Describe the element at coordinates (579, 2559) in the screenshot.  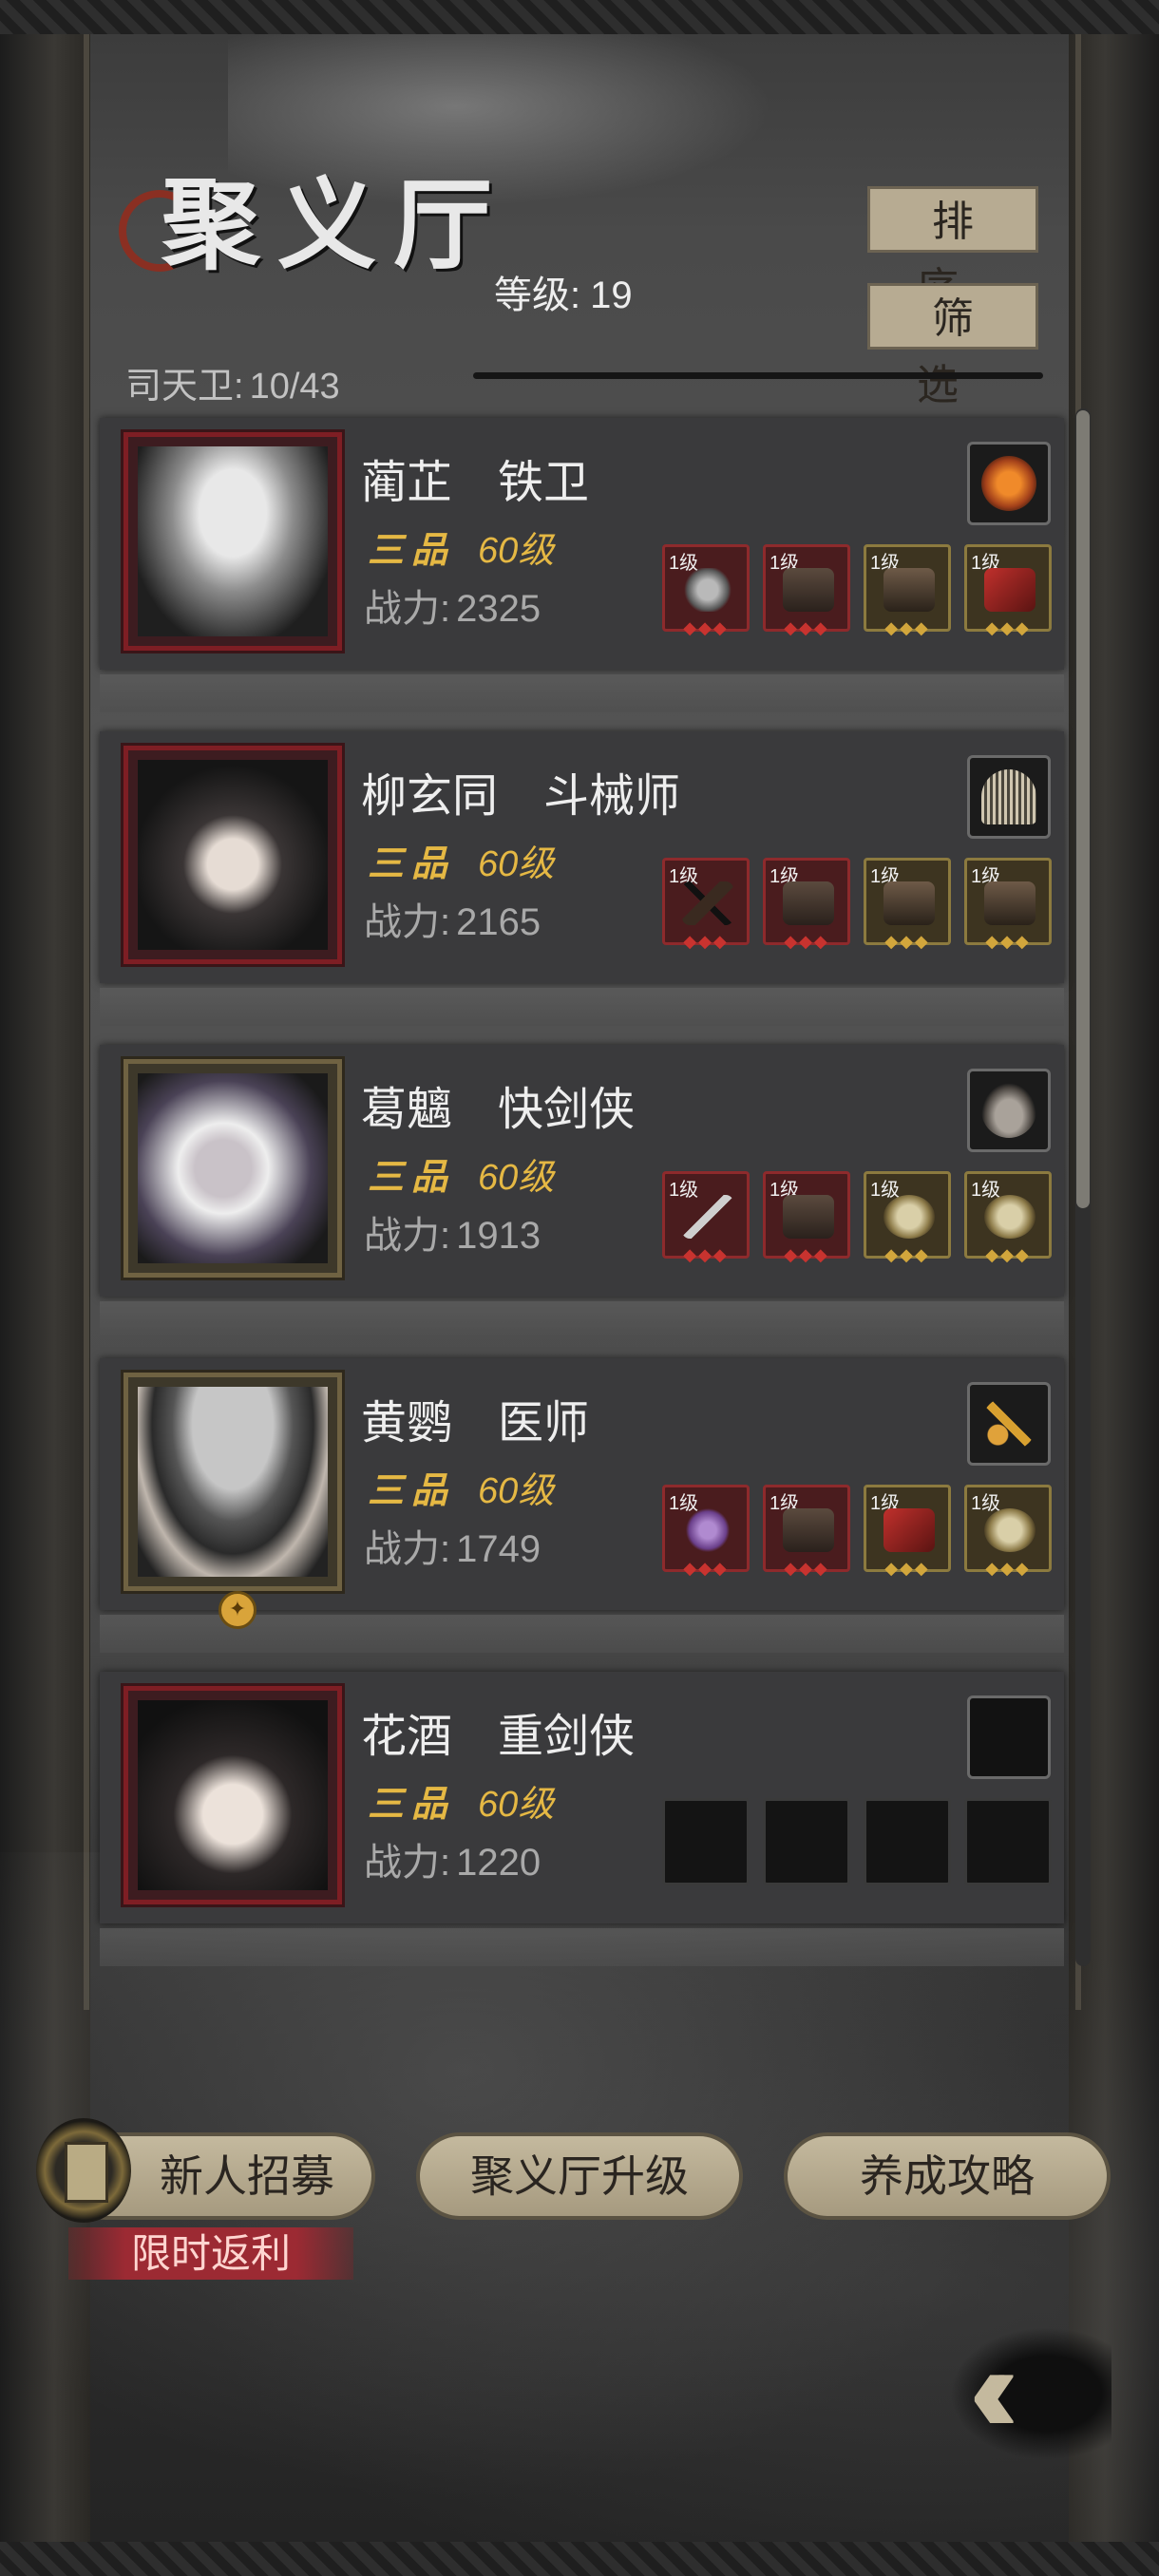
I see `bottom-border` at that location.